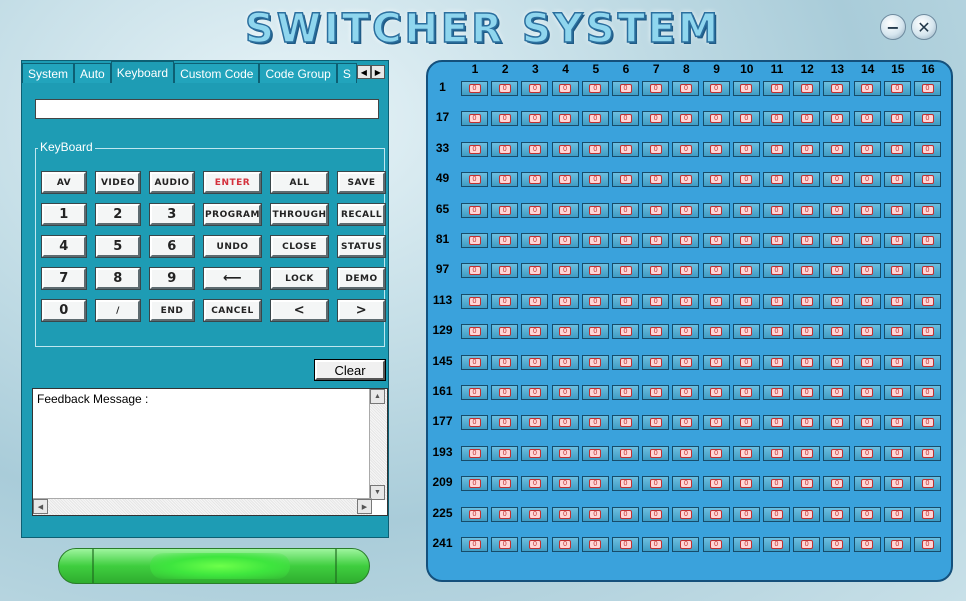 This screenshot has height=601, width=966. What do you see at coordinates (142, 72) in the screenshot?
I see `tab-keyboard: Keyboard` at bounding box center [142, 72].